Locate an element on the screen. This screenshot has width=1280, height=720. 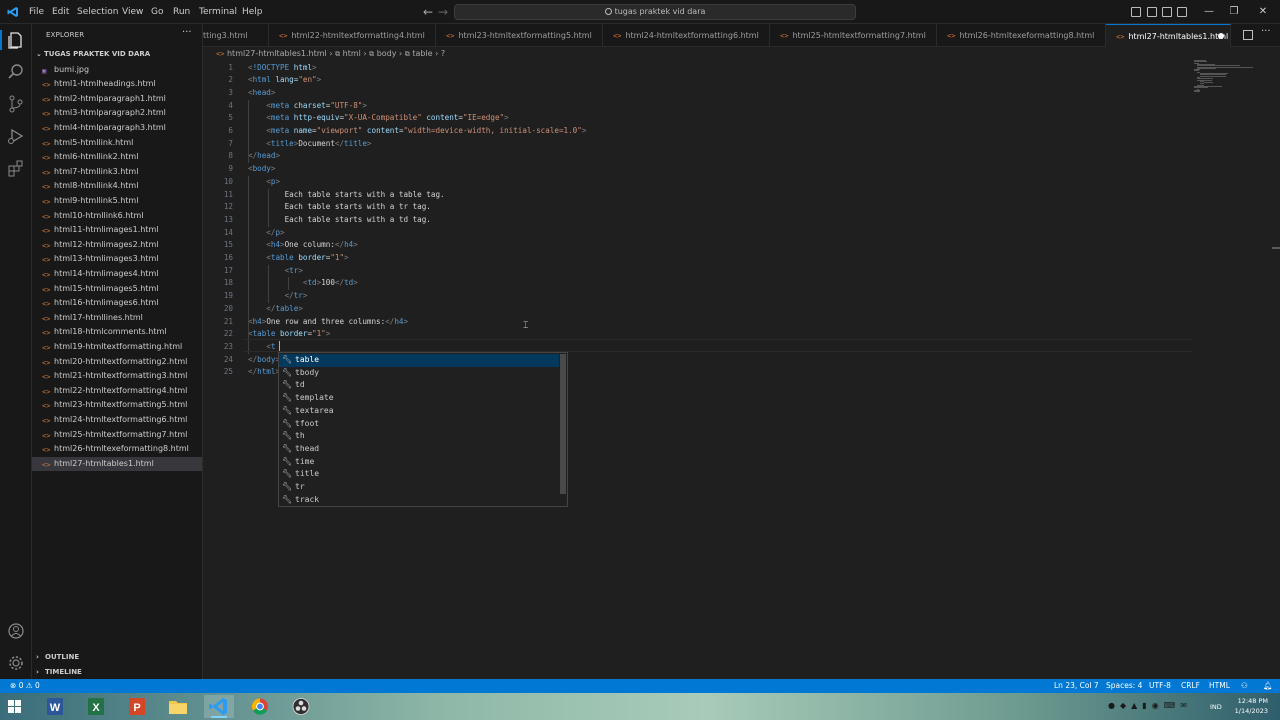
code-line: <head> is located at coordinates (261, 93).